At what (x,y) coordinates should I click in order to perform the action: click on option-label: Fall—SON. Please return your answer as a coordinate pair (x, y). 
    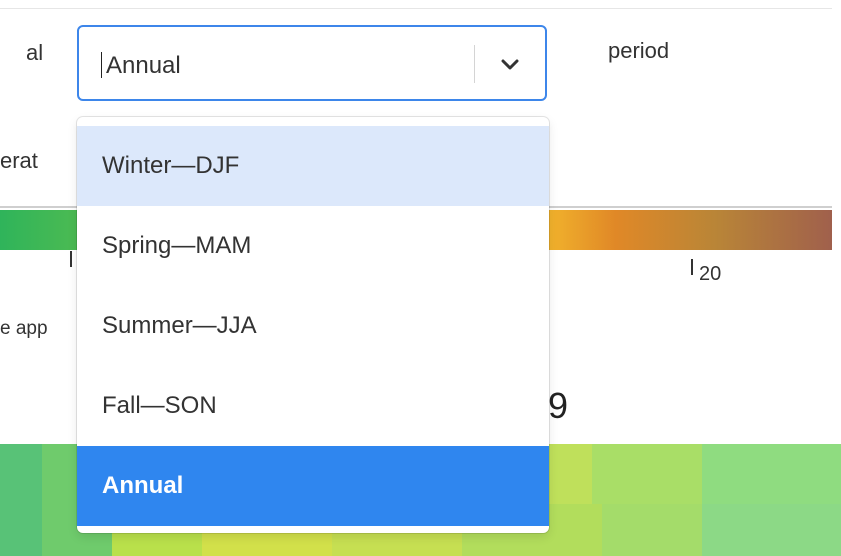
    Looking at the image, I should click on (159, 405).